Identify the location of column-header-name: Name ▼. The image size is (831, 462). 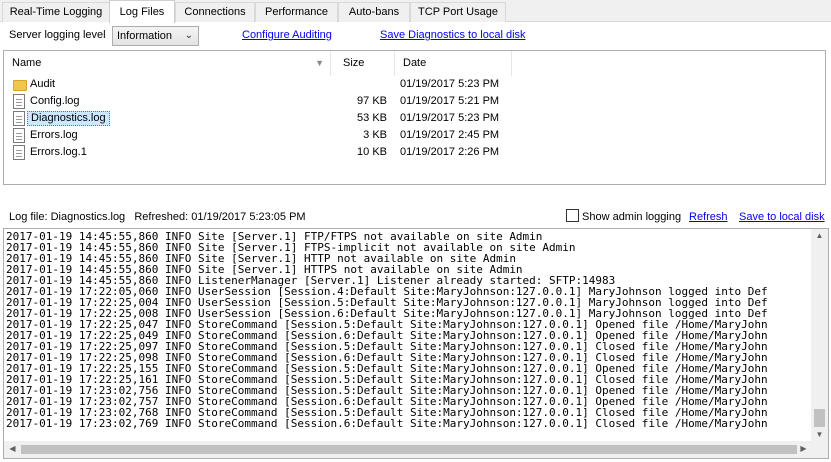
(167, 63).